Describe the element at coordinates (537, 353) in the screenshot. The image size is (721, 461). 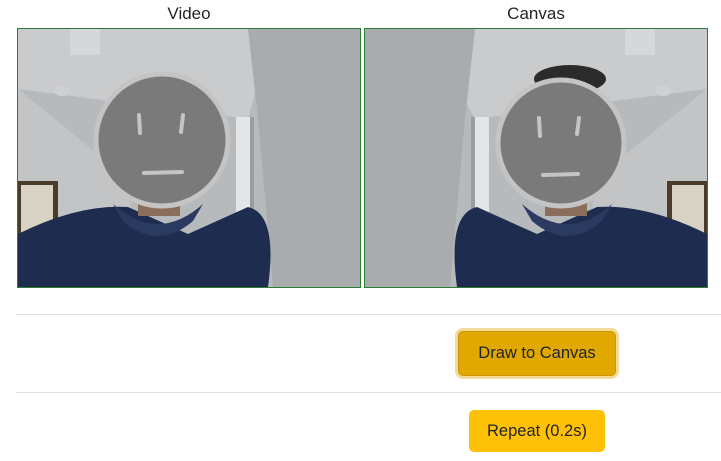
I see `draw-to-canvas-button: Draw to Canvas` at that location.